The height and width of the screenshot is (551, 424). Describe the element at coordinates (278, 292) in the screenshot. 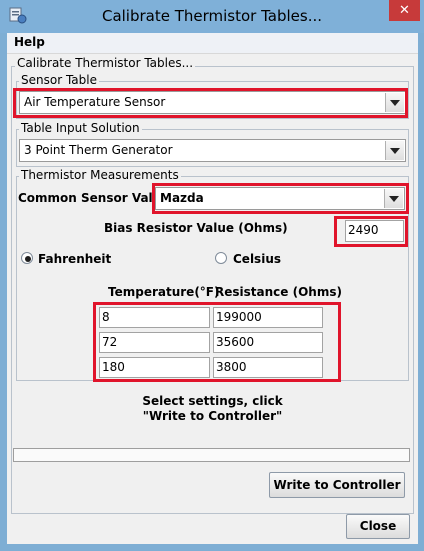

I see `resistance-header: Resistance (Ohms)` at that location.